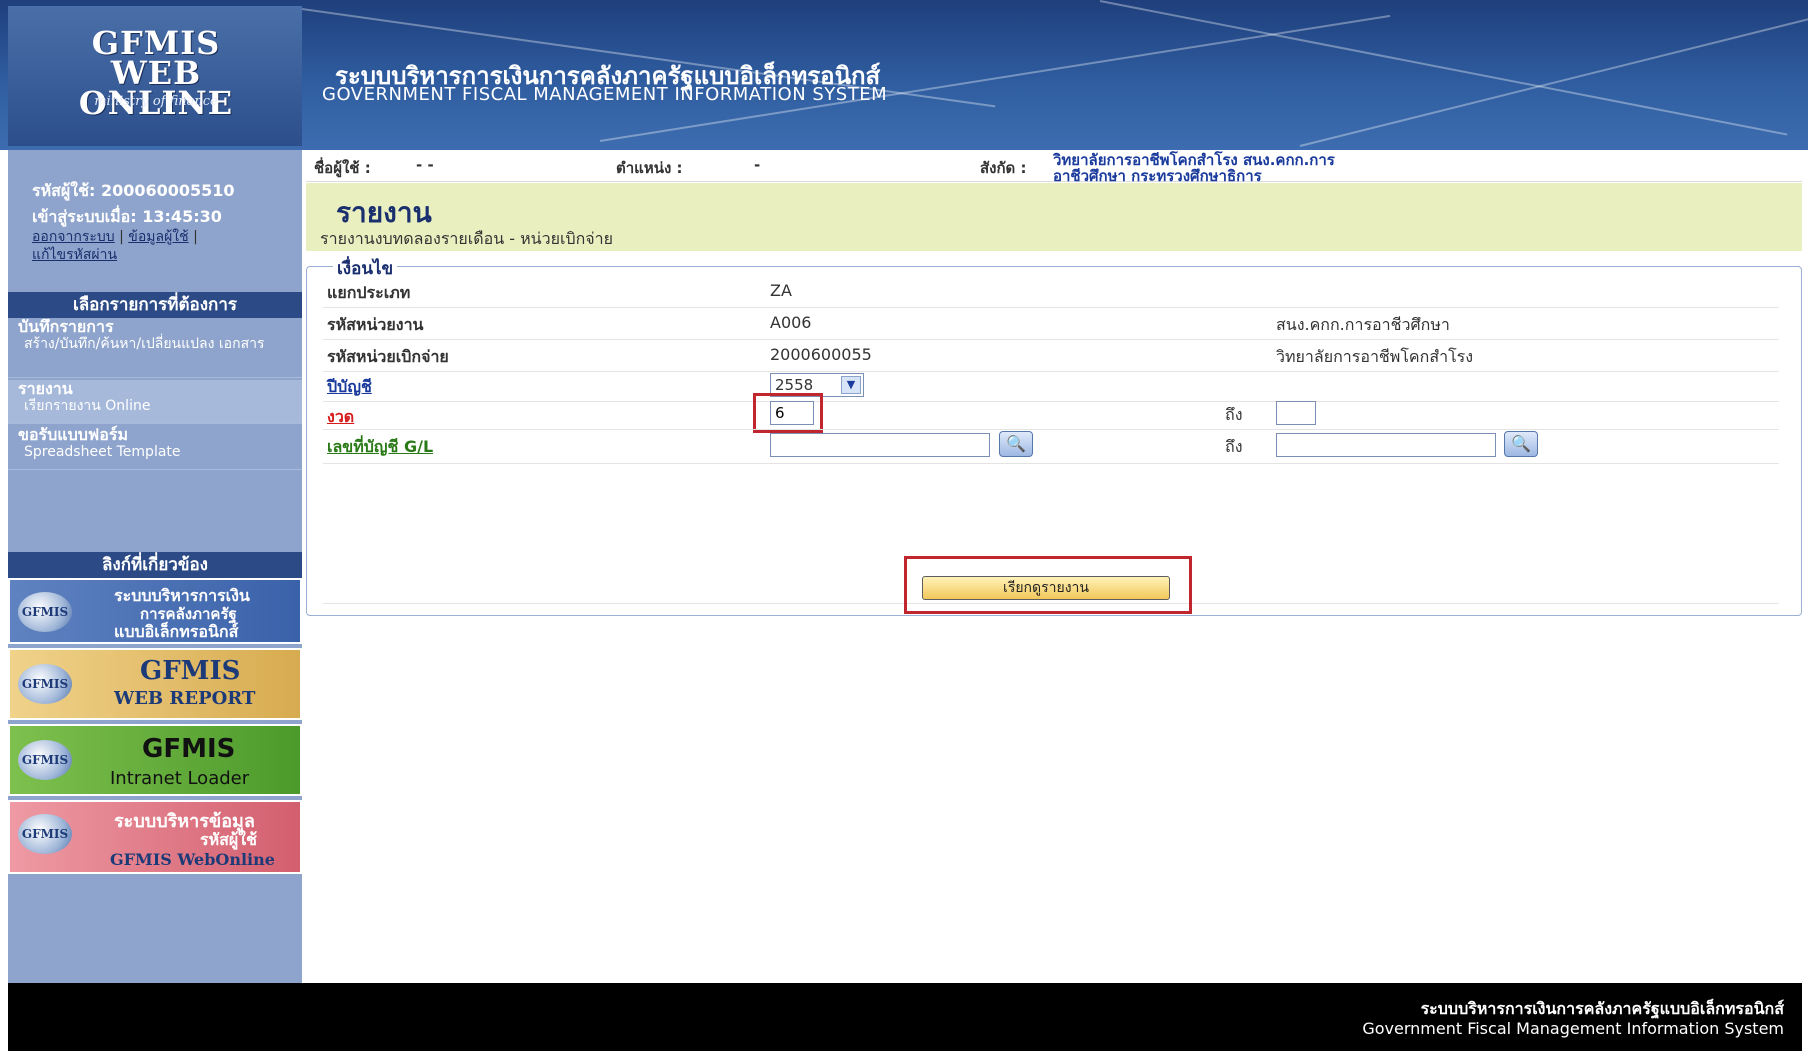 This screenshot has width=1808, height=1051. What do you see at coordinates (649, 168) in the screenshot?
I see `position-label: ตำแหน่ง :` at bounding box center [649, 168].